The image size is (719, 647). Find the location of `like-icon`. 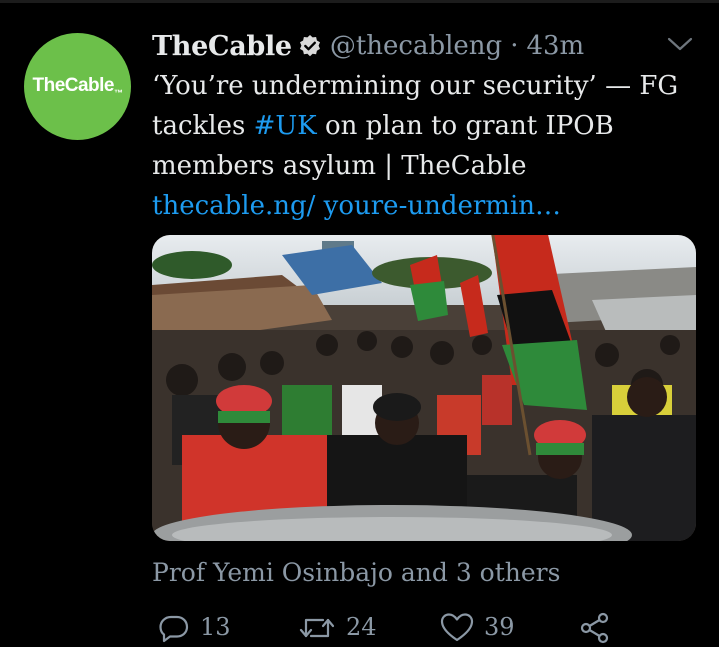

like-icon is located at coordinates (457, 627).